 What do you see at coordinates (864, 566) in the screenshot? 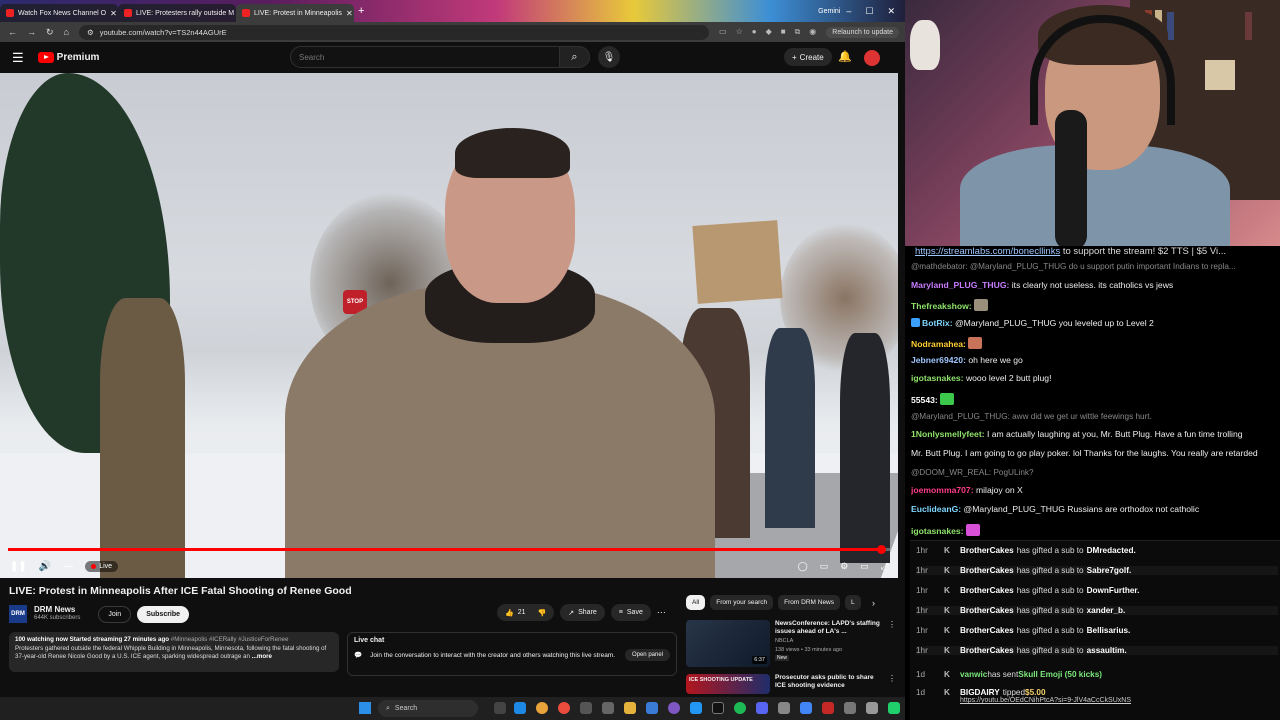
I see `theater-mode-icon: ▭` at bounding box center [864, 566].